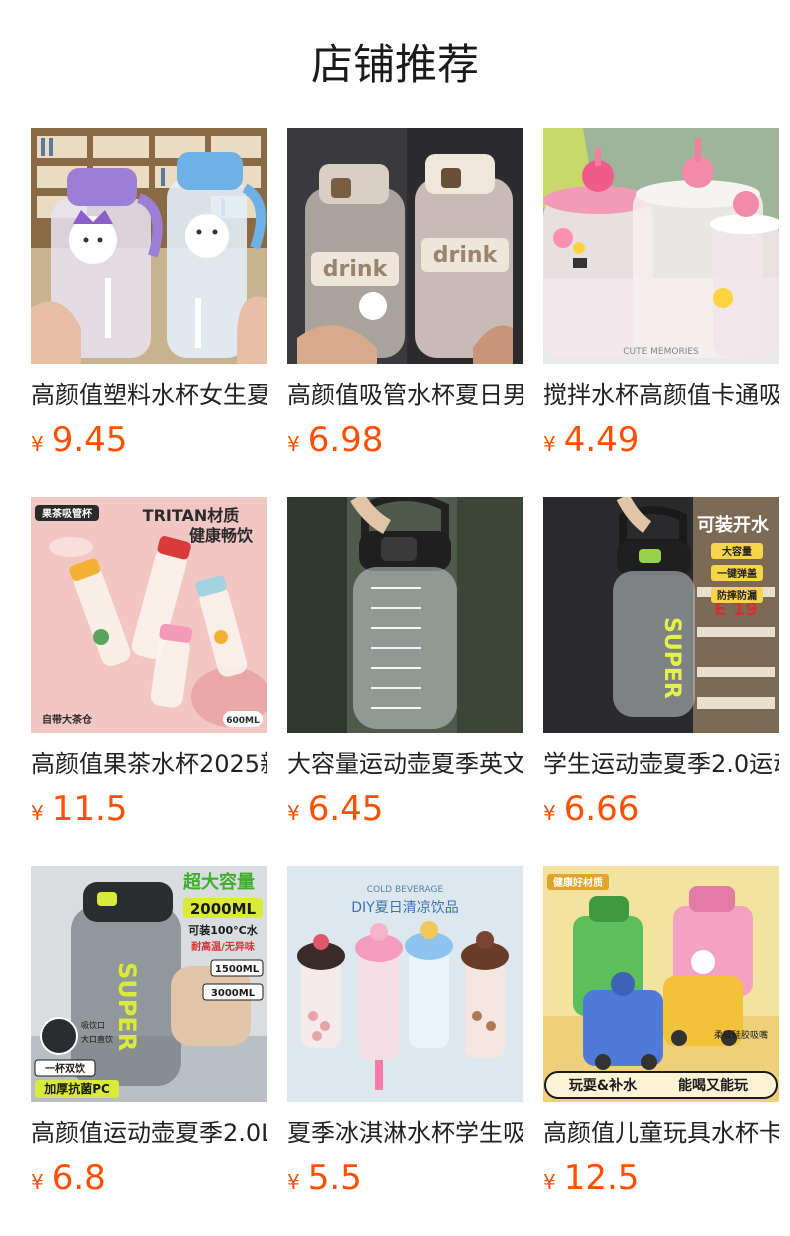 The width and height of the screenshot is (790, 1236). I want to click on product-card: E 19 SUPER 可装开水 大容量 一键弹盖 防摔防漏 学生运动壶夏季2.0, so click(661, 681).